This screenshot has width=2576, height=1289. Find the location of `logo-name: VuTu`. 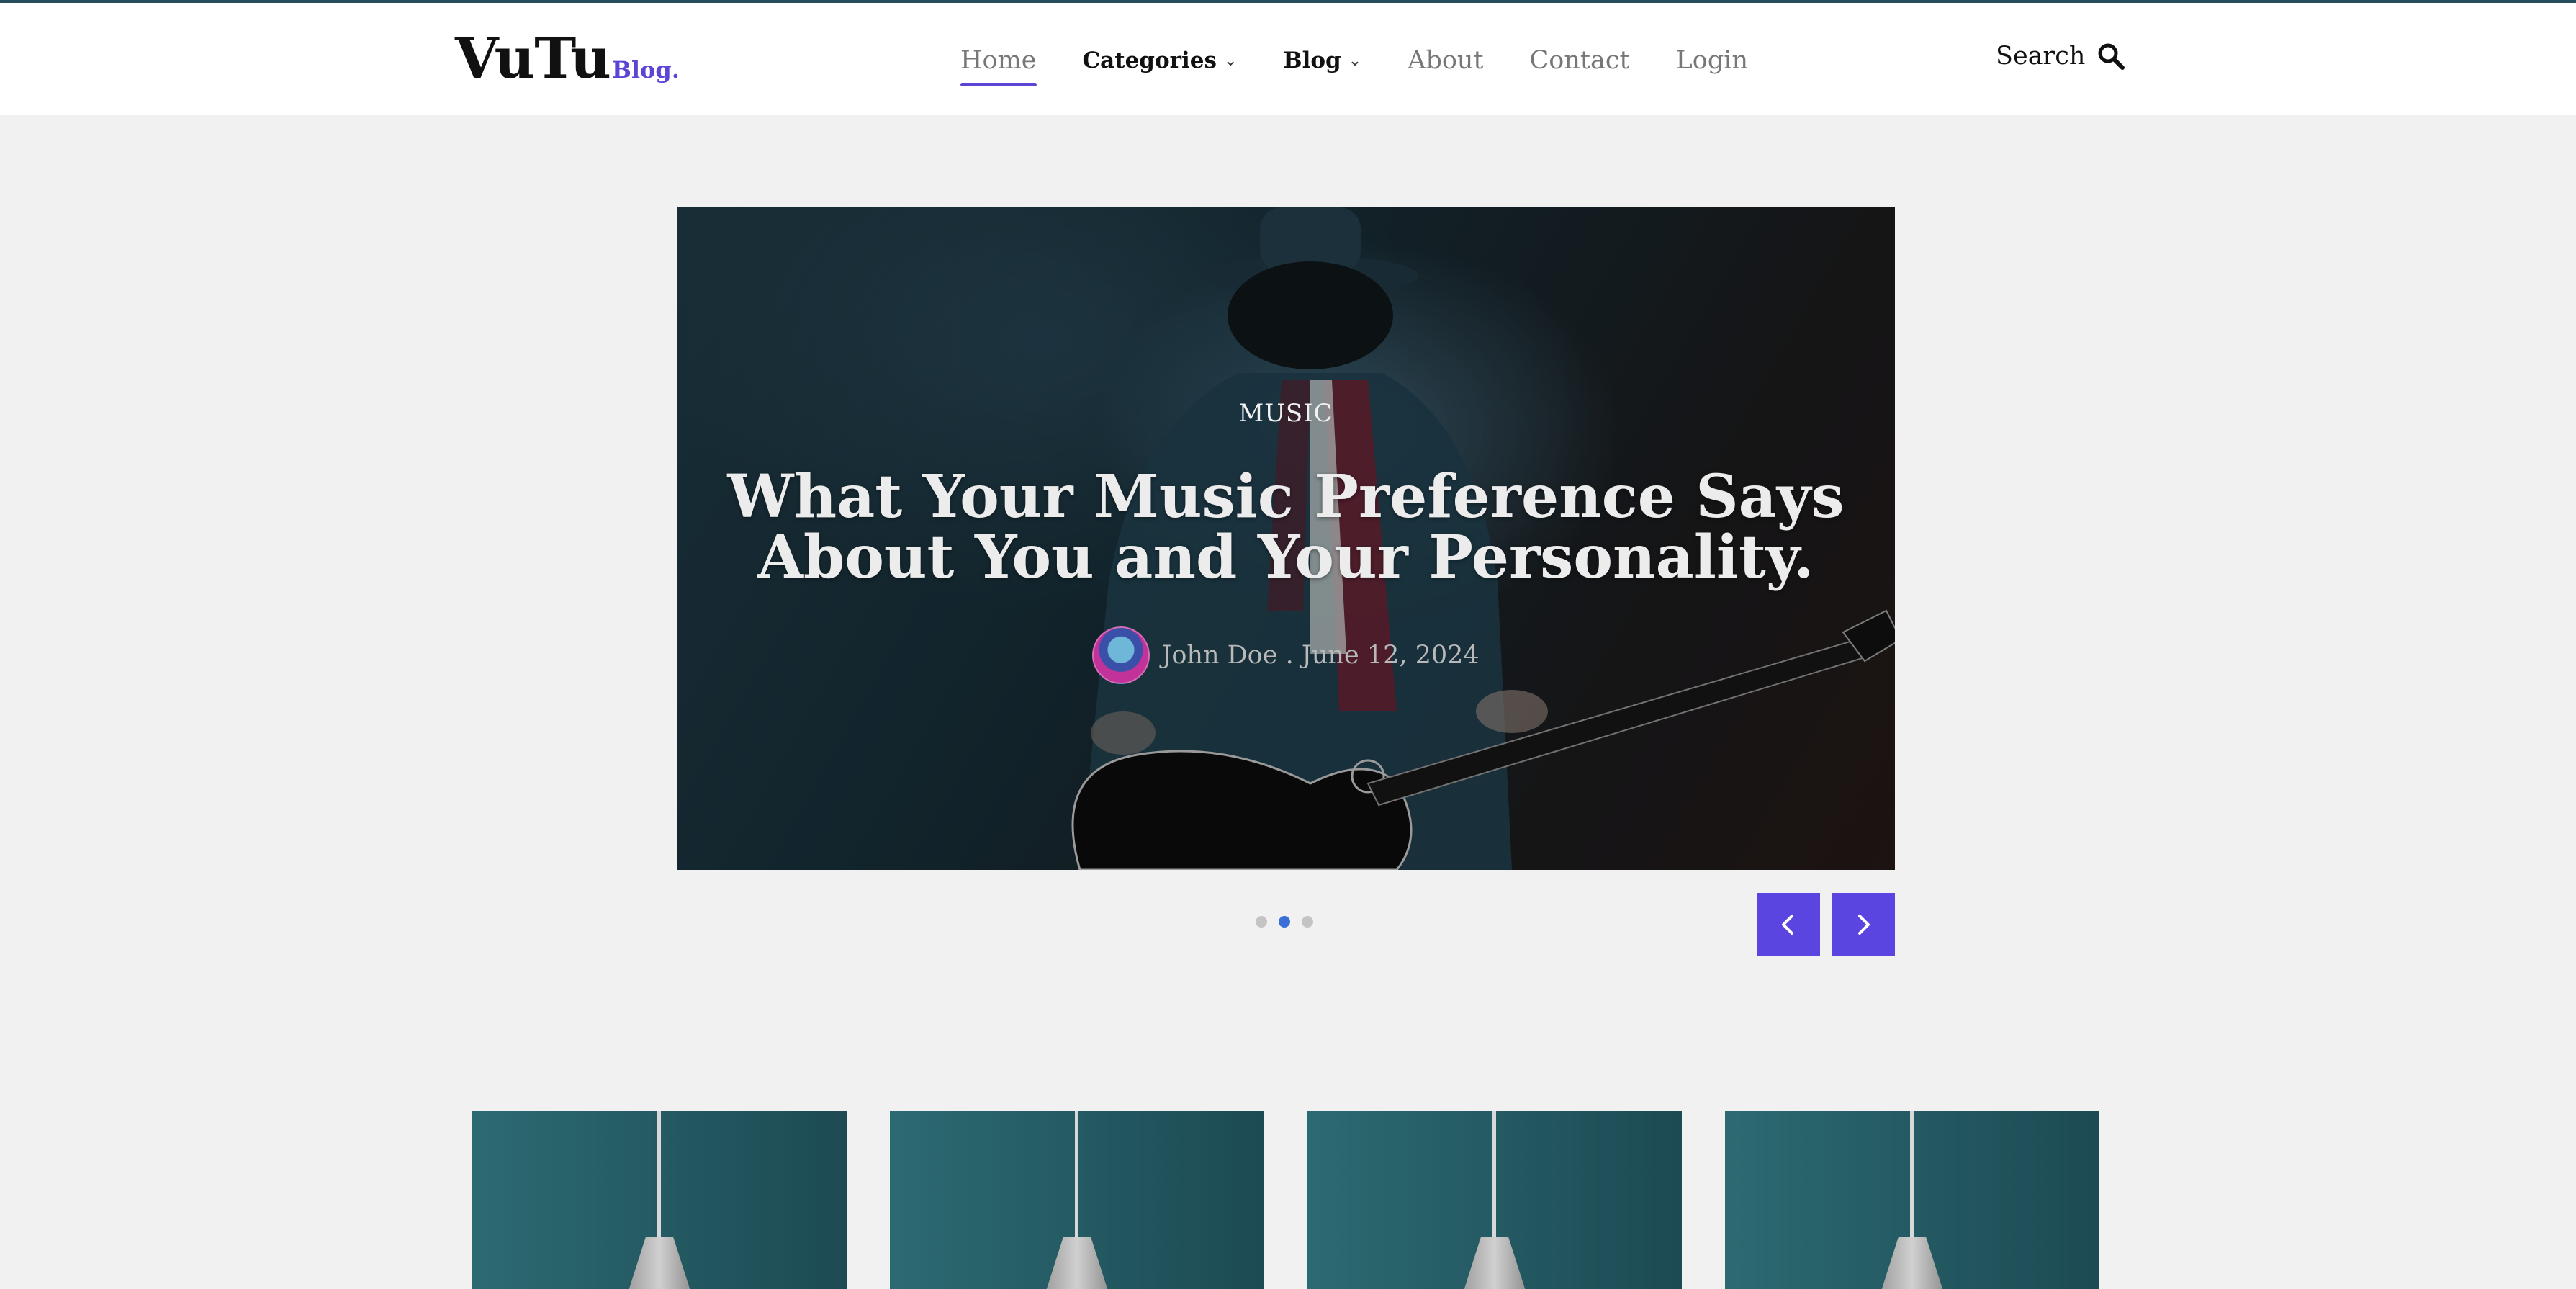

logo-name: VuTu is located at coordinates (533, 58).